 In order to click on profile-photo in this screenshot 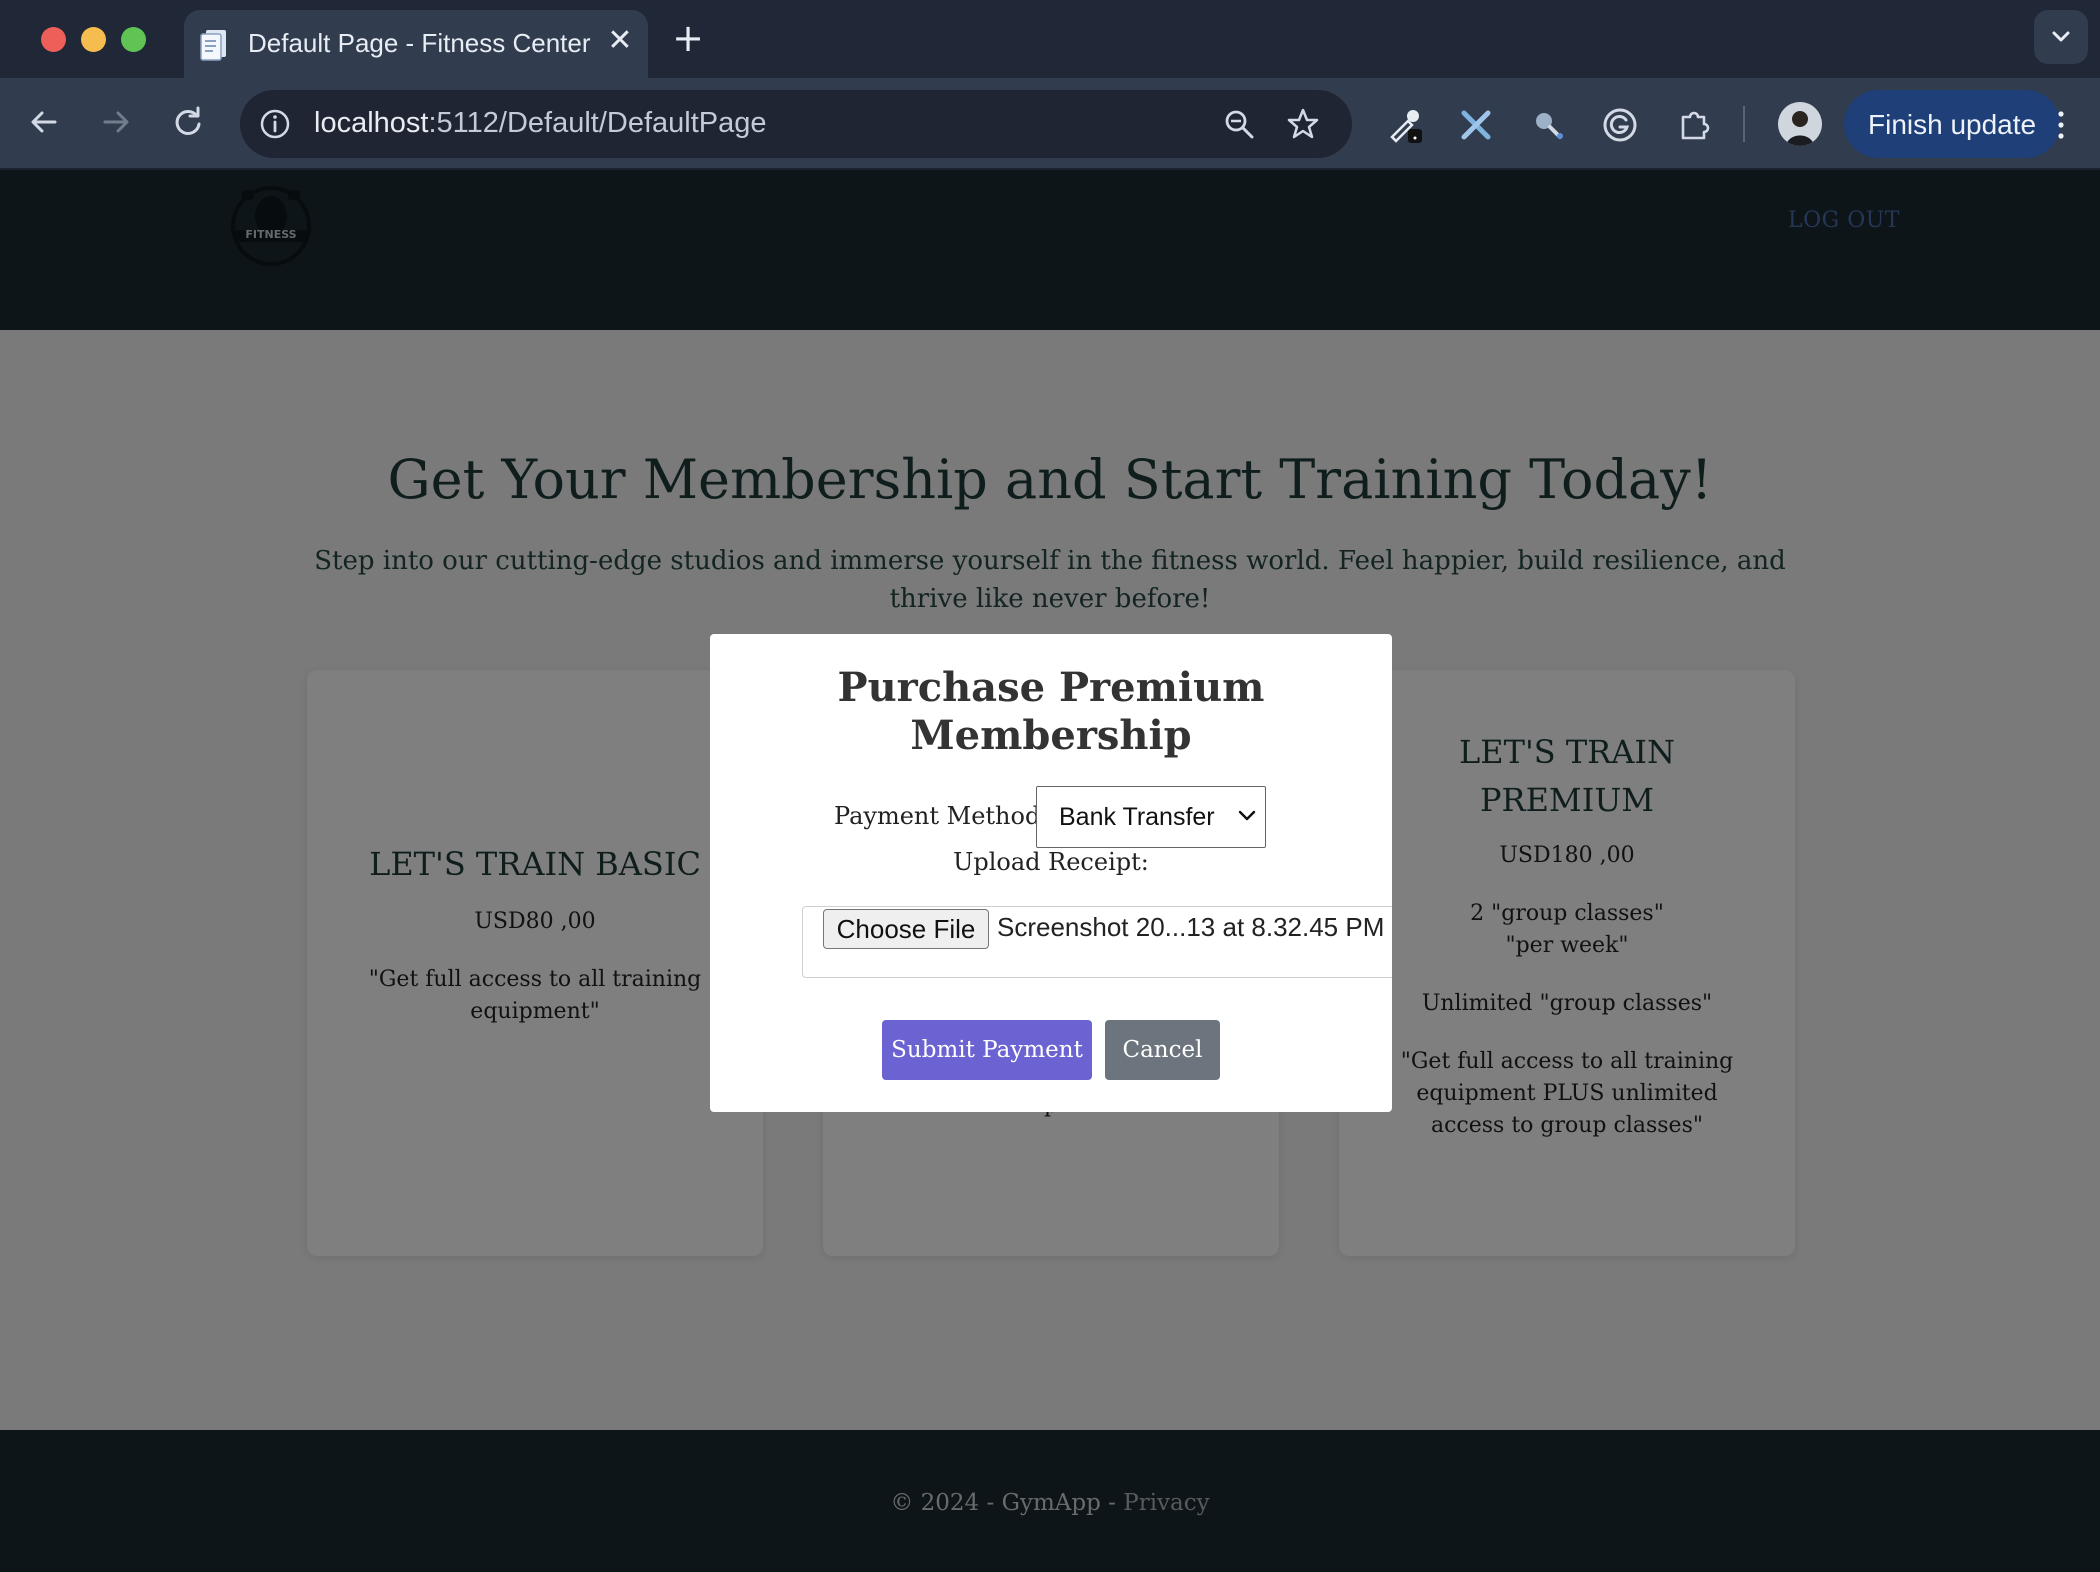, I will do `click(1800, 124)`.